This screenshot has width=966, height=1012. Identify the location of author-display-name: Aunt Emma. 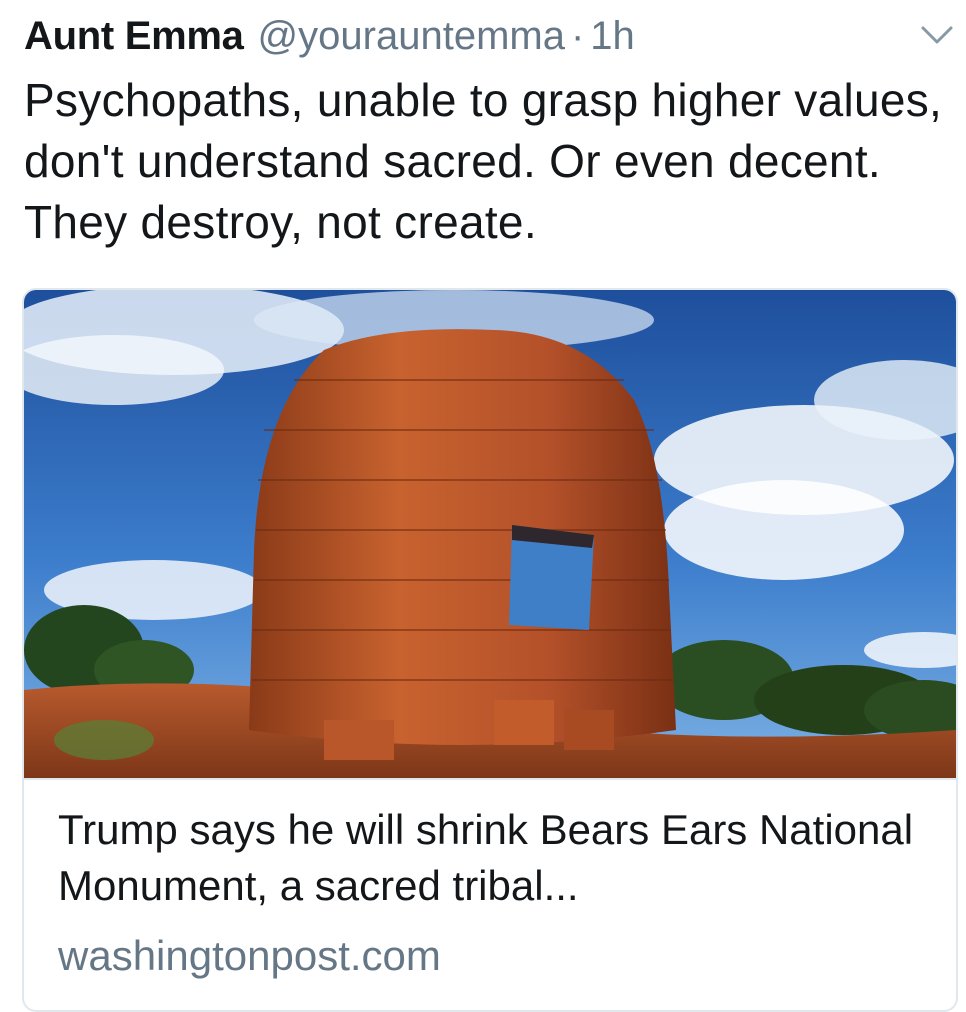
(134, 36).